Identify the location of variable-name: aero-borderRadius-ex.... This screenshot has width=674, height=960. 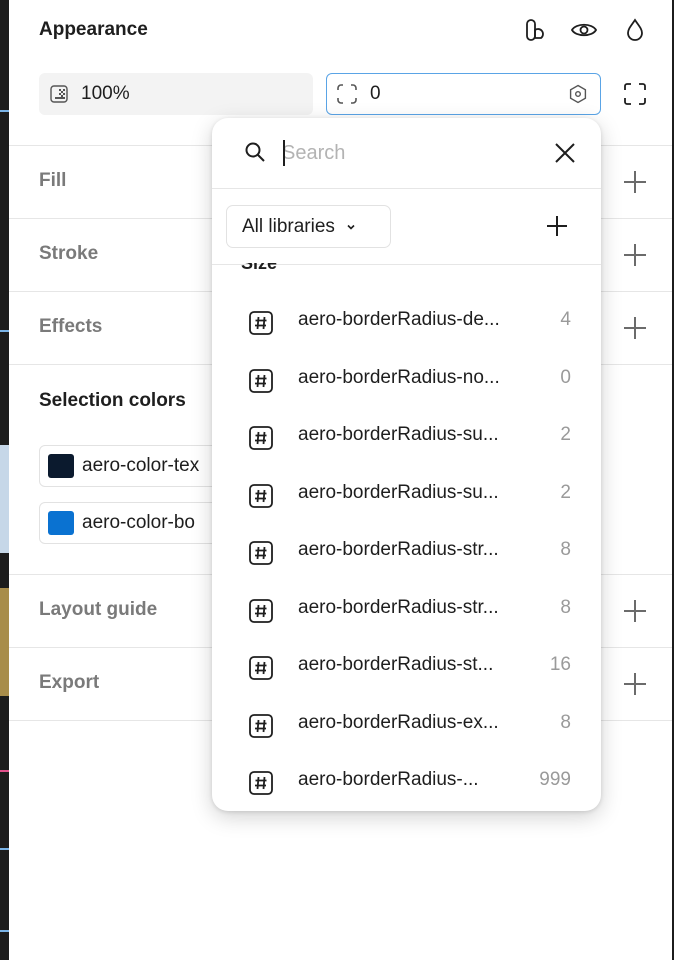
(398, 722).